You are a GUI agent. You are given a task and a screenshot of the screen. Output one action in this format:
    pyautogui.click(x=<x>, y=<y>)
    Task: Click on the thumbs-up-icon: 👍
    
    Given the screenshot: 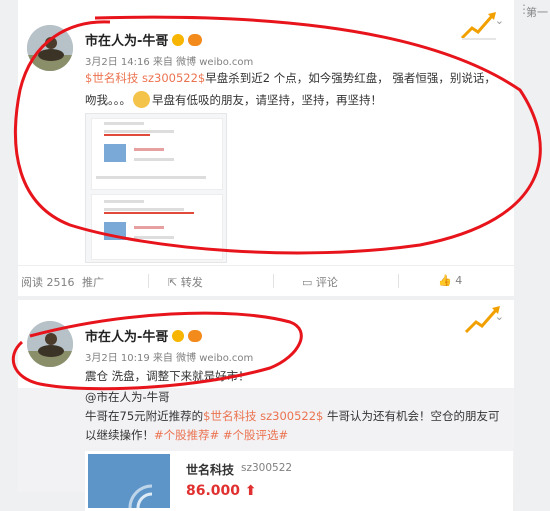 What is the action you would take?
    pyautogui.click(x=445, y=280)
    